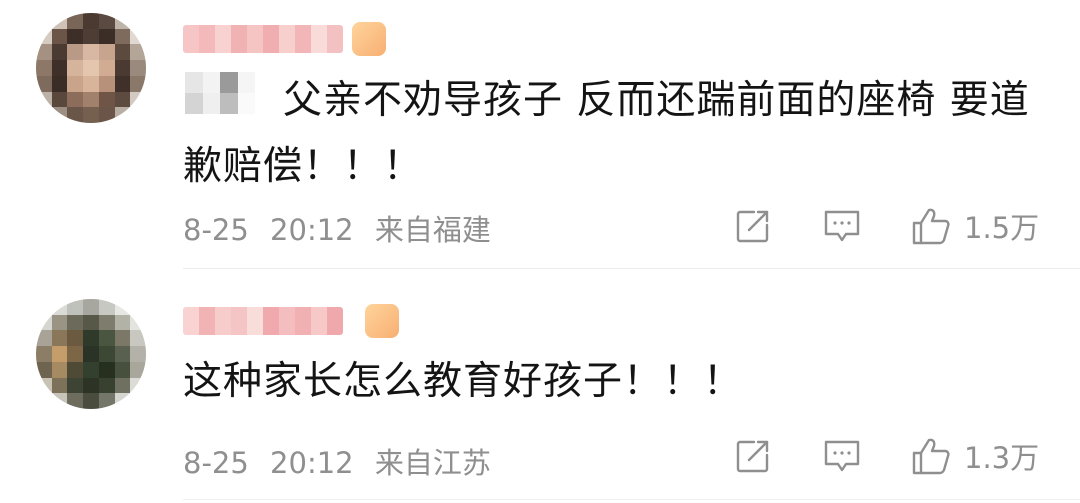 The width and height of the screenshot is (1080, 503). Describe the element at coordinates (432, 230) in the screenshot. I see `comment-location: 来自福建` at that location.